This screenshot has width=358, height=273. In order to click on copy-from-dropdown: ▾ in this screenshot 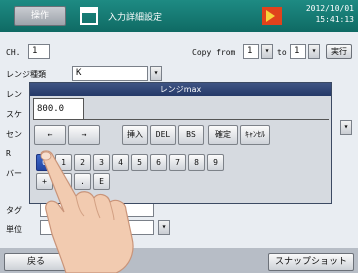, I will do `click(267, 51)`.